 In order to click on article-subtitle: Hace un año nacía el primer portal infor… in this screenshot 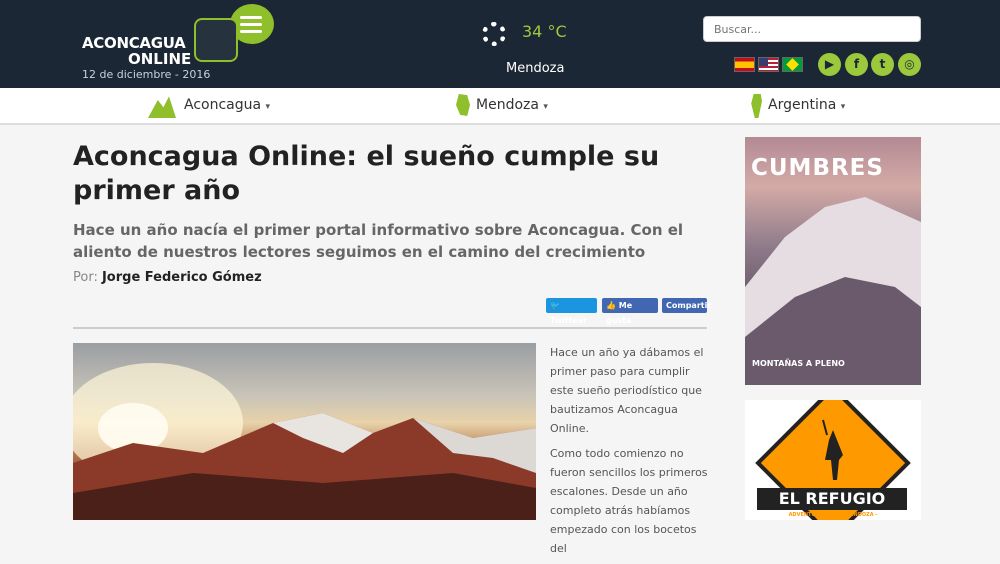, I will do `click(378, 241)`.